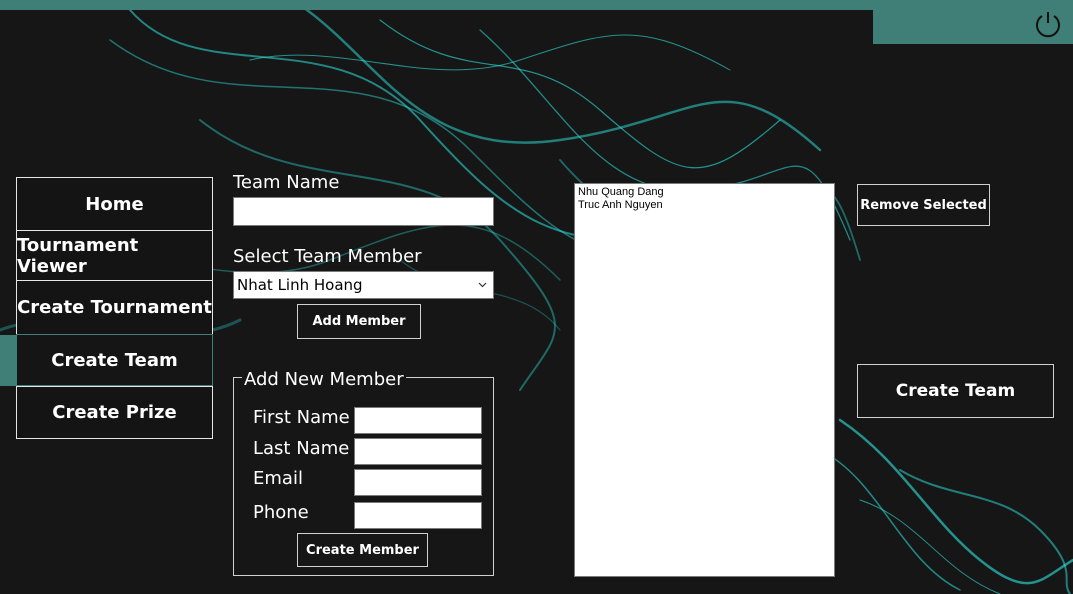  I want to click on remove-selected-button-label: Remove Selected, so click(923, 205).